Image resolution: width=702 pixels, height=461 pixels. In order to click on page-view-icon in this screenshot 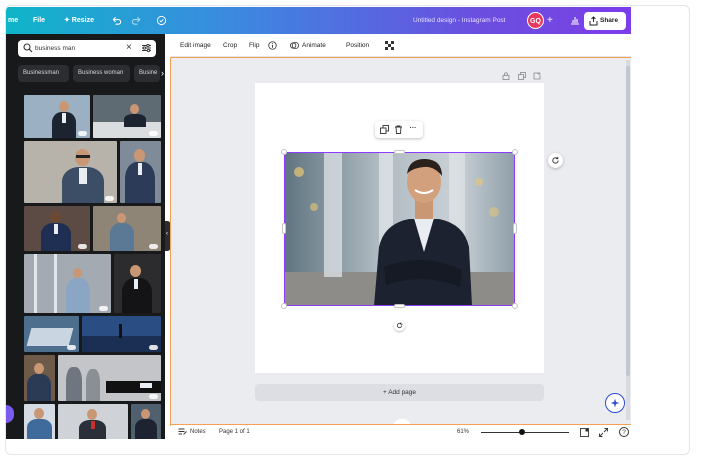, I will do `click(584, 432)`.